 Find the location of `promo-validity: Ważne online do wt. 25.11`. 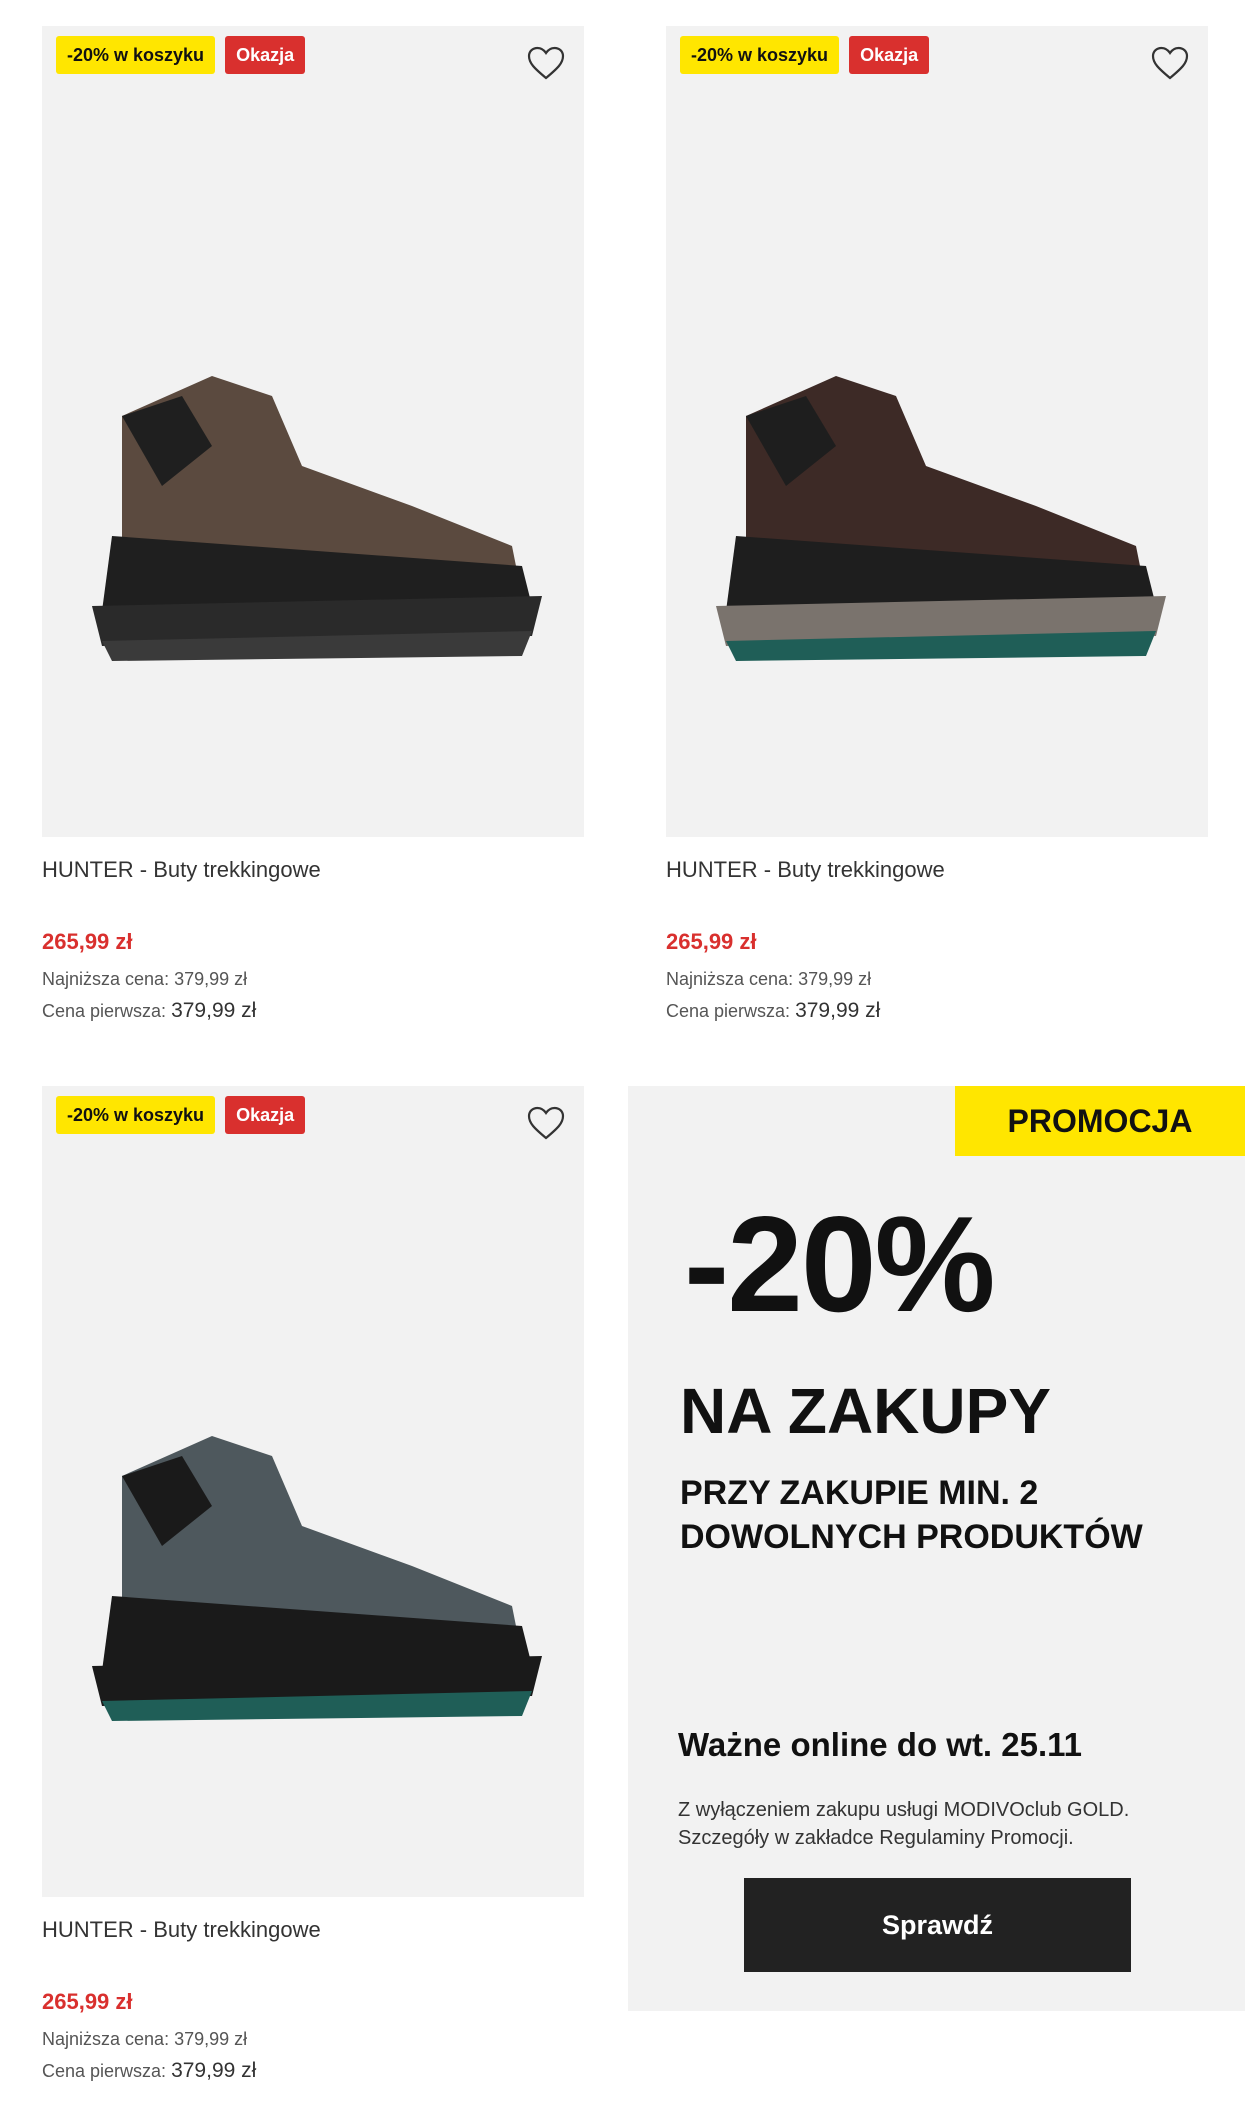

promo-validity: Ważne online do wt. 25.11 is located at coordinates (880, 1744).